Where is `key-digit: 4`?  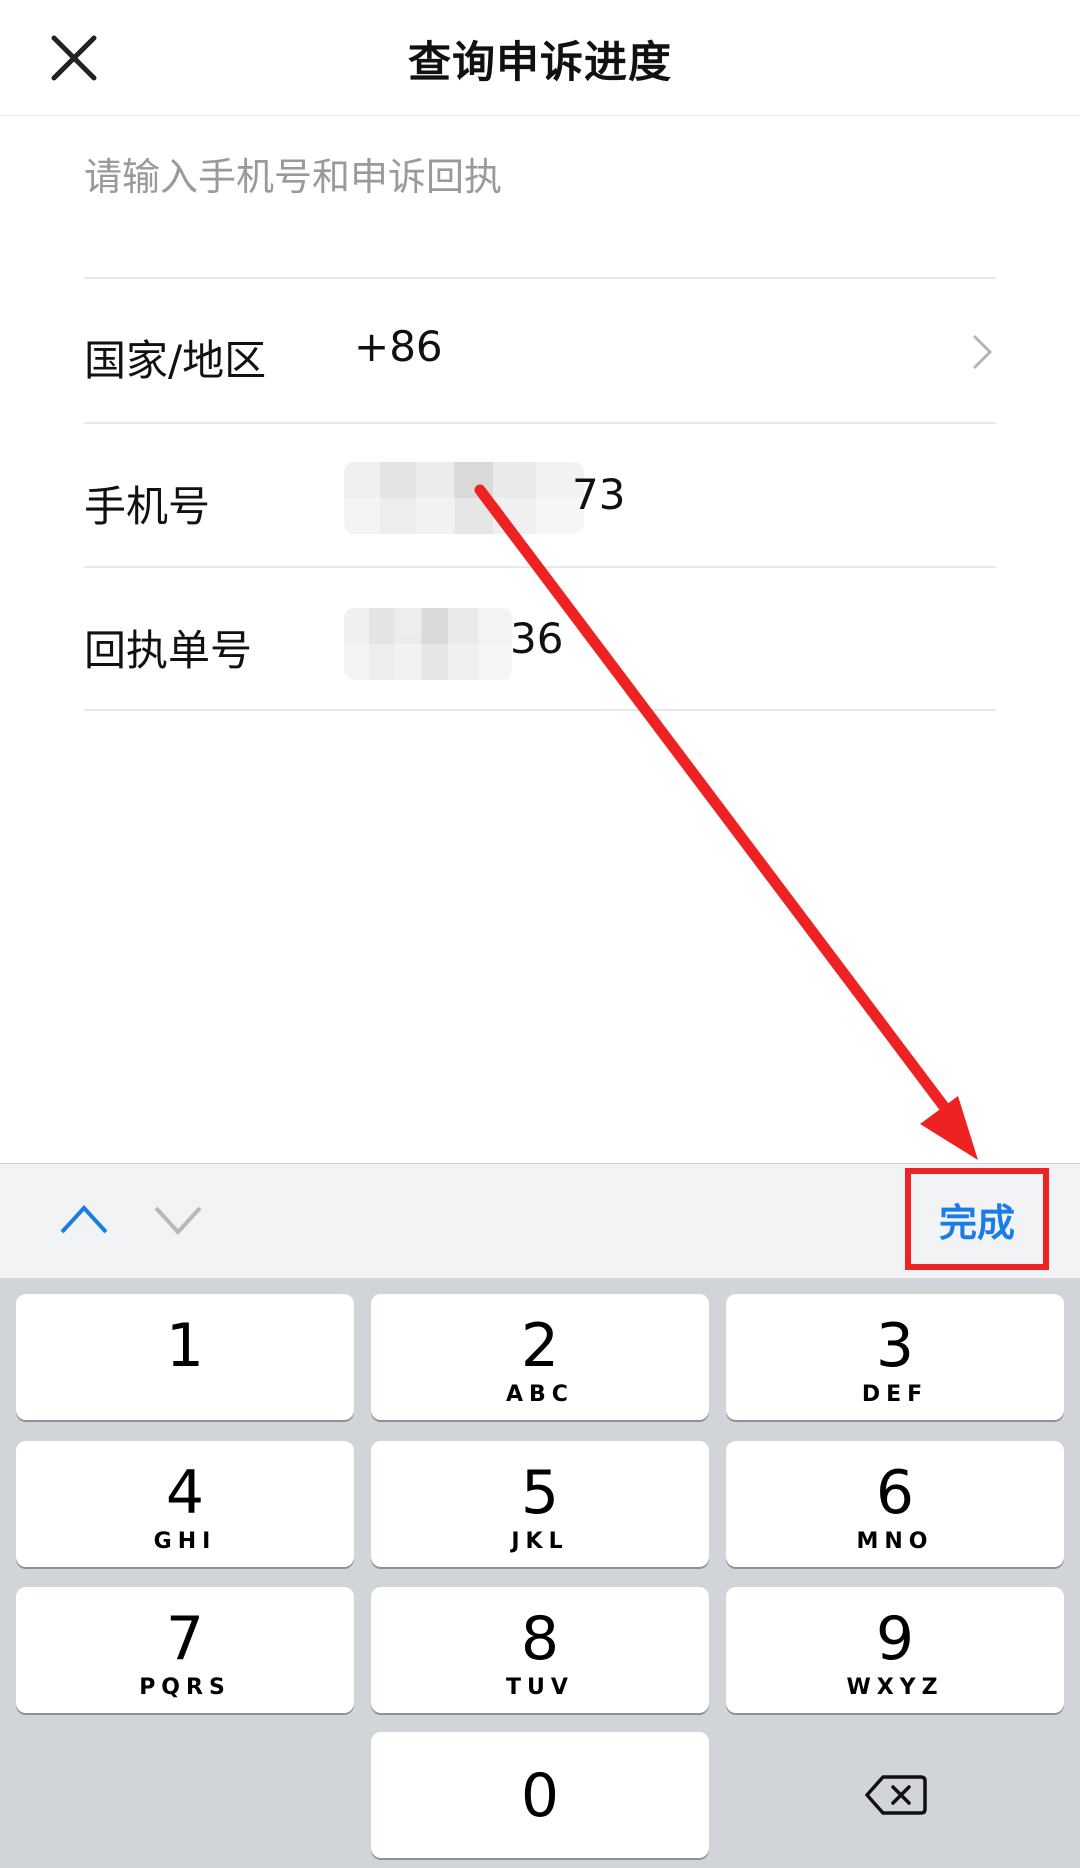
key-digit: 4 is located at coordinates (185, 1493).